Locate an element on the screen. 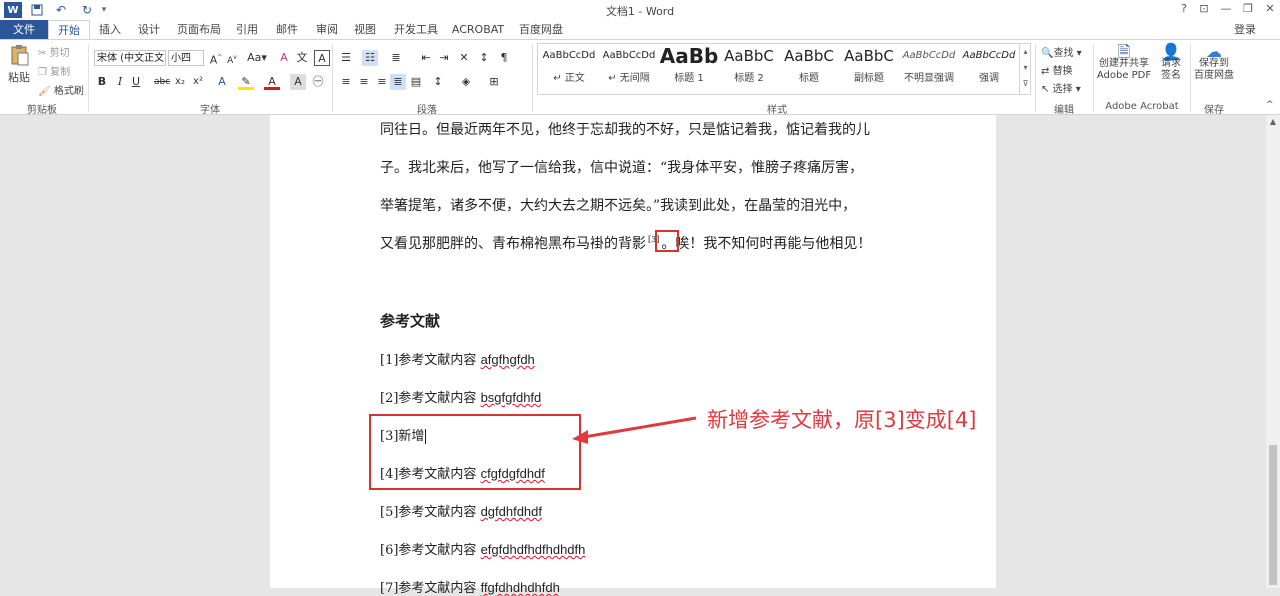 Image resolution: width=1280 pixels, height=596 pixels. highlight-icon: ✎ is located at coordinates (246, 82).